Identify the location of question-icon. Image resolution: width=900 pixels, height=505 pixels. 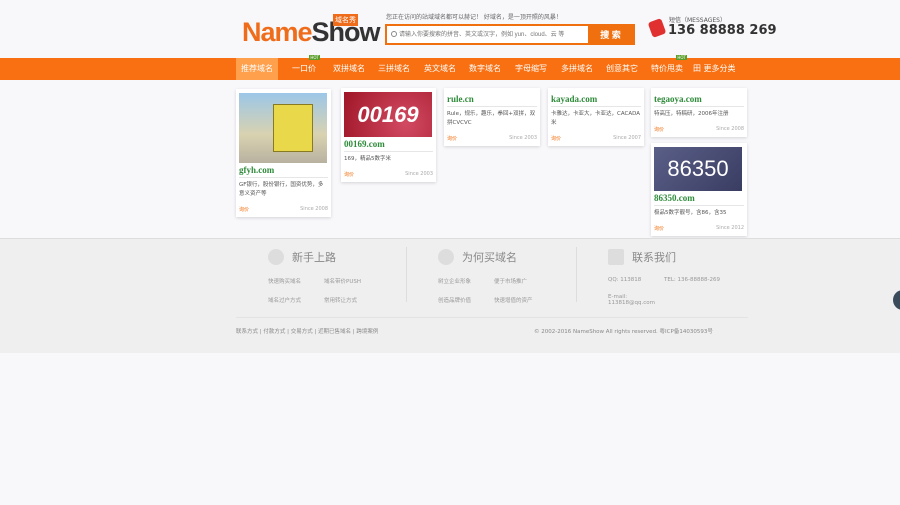
(446, 257).